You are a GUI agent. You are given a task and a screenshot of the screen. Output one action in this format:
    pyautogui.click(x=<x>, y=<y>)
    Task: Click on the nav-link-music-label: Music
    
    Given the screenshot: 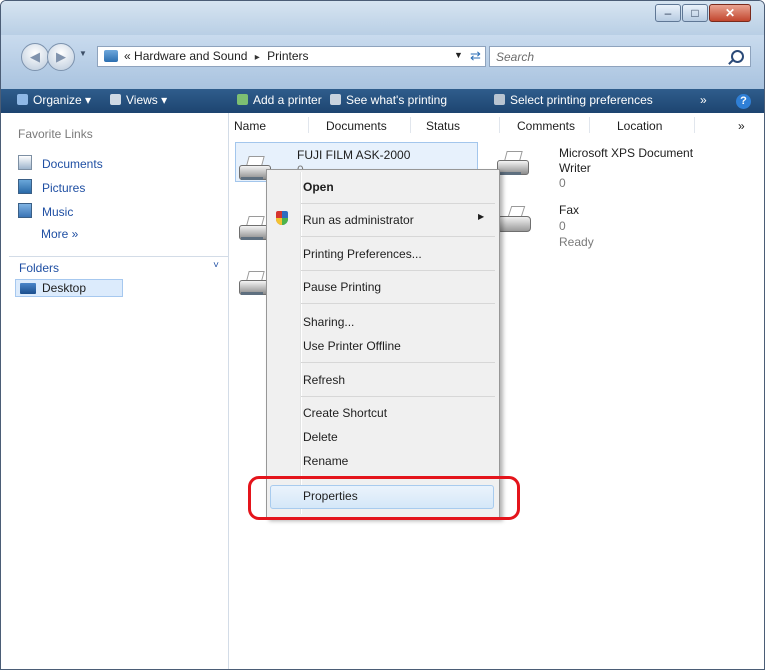 What is the action you would take?
    pyautogui.click(x=58, y=212)
    